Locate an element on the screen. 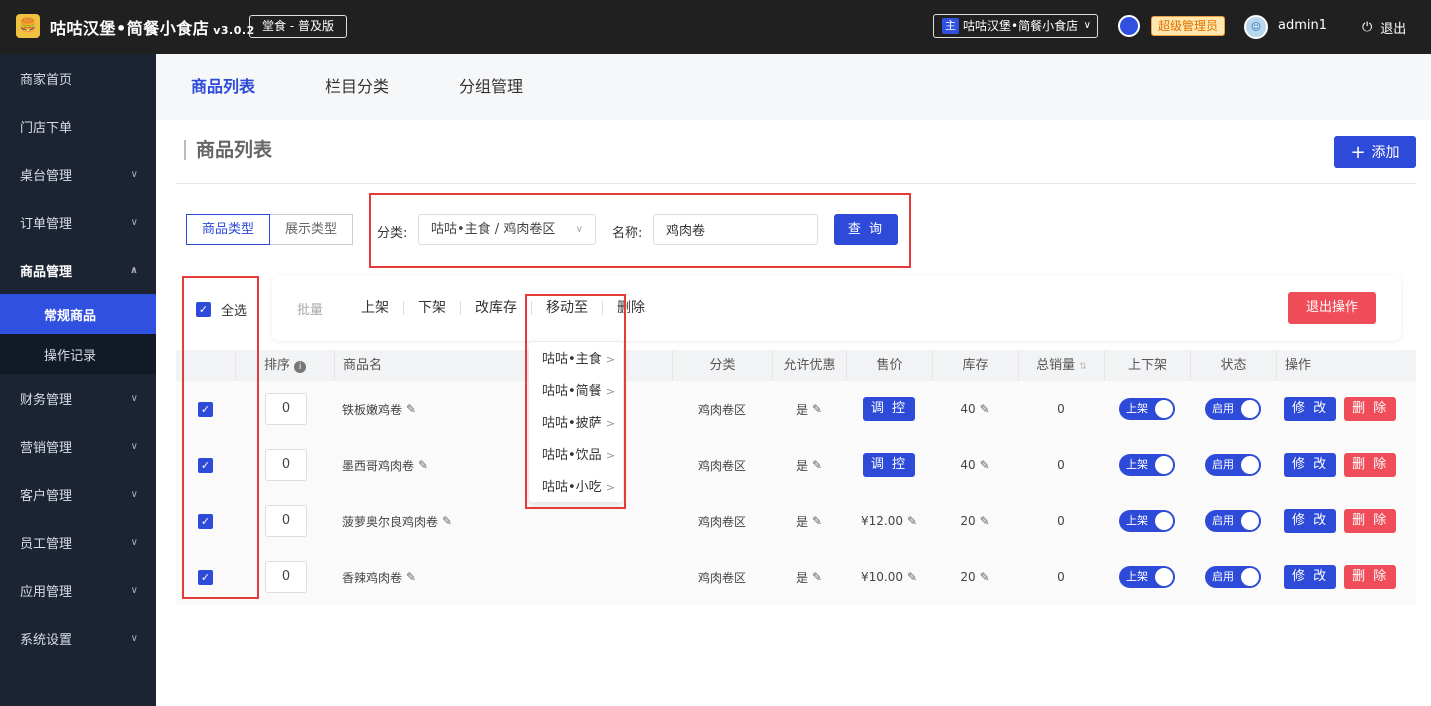 The width and height of the screenshot is (1431, 706). header-sales: 总销量 ⇅ is located at coordinates (1061, 365).